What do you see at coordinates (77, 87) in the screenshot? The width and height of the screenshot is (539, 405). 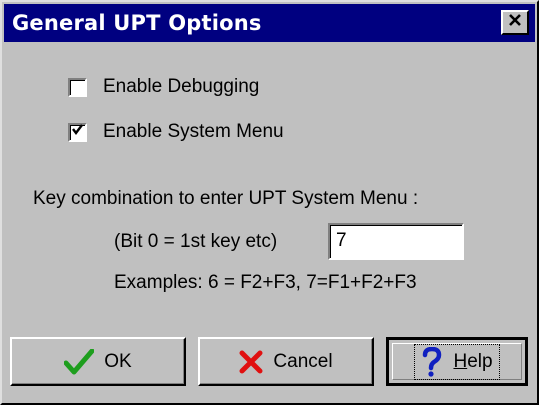 I see `enable-debugging-checkbox` at bounding box center [77, 87].